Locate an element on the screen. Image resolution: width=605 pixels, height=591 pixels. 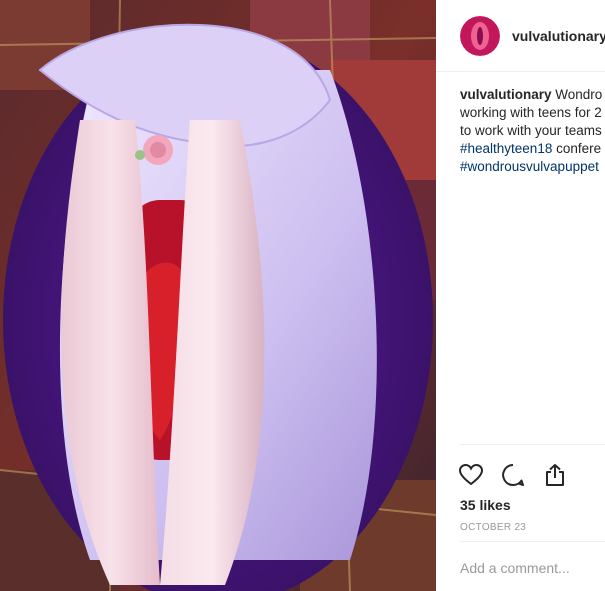
like-button is located at coordinates (471, 475).